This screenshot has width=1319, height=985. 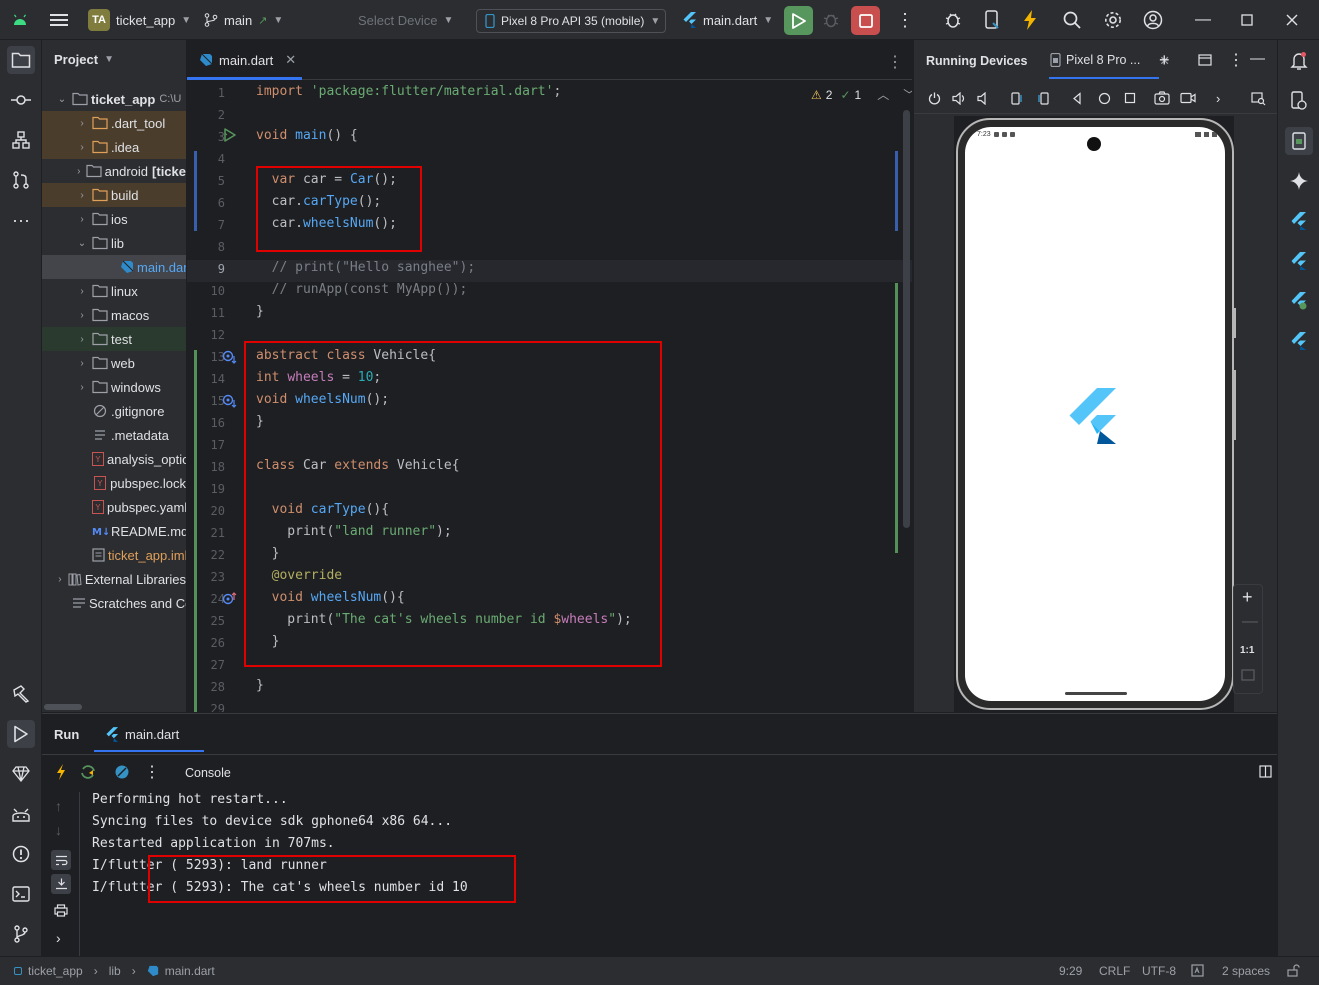 What do you see at coordinates (992, 20) in the screenshot?
I see `device-mirror-icon` at bounding box center [992, 20].